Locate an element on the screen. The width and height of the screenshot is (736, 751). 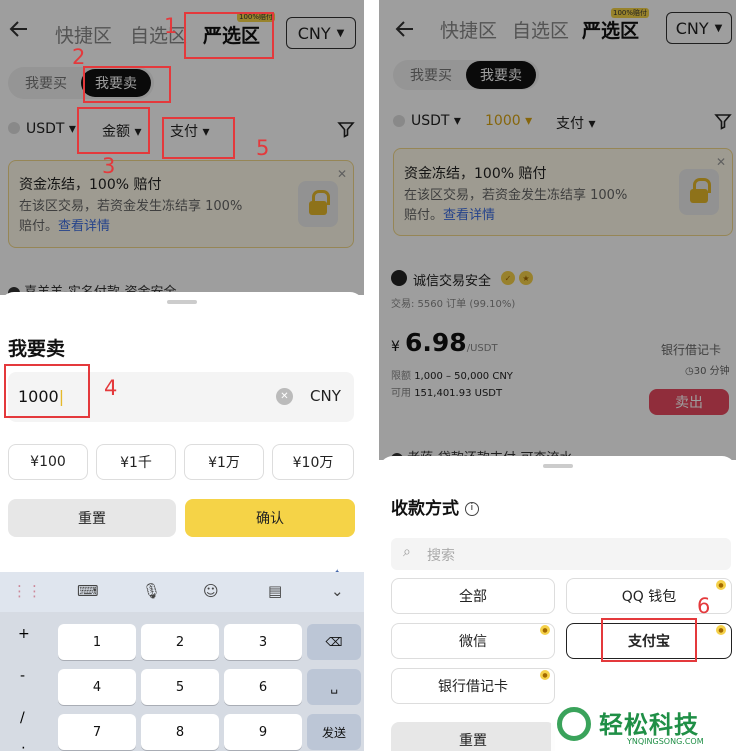
annotation-label-1: 1 is located at coordinates (171, 26).